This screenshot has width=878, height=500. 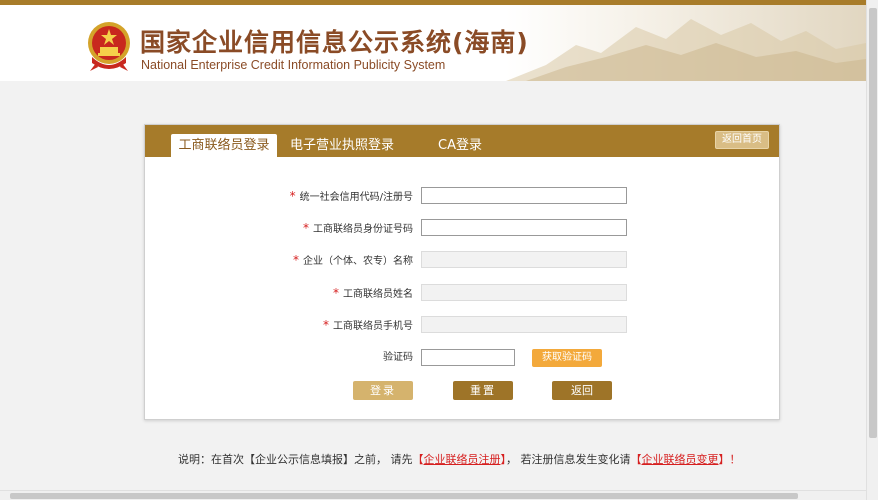 I want to click on horizontal-scrollbar, so click(x=433, y=495).